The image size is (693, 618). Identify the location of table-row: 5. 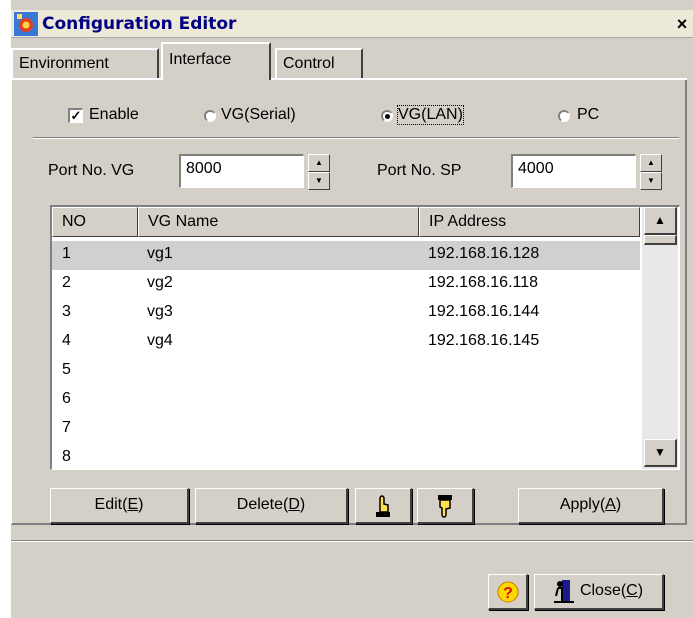
(346, 371).